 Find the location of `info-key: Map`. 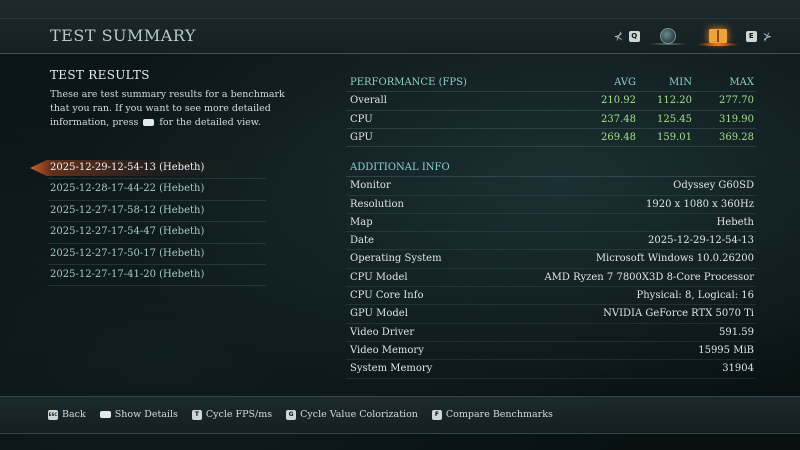

info-key: Map is located at coordinates (361, 222).